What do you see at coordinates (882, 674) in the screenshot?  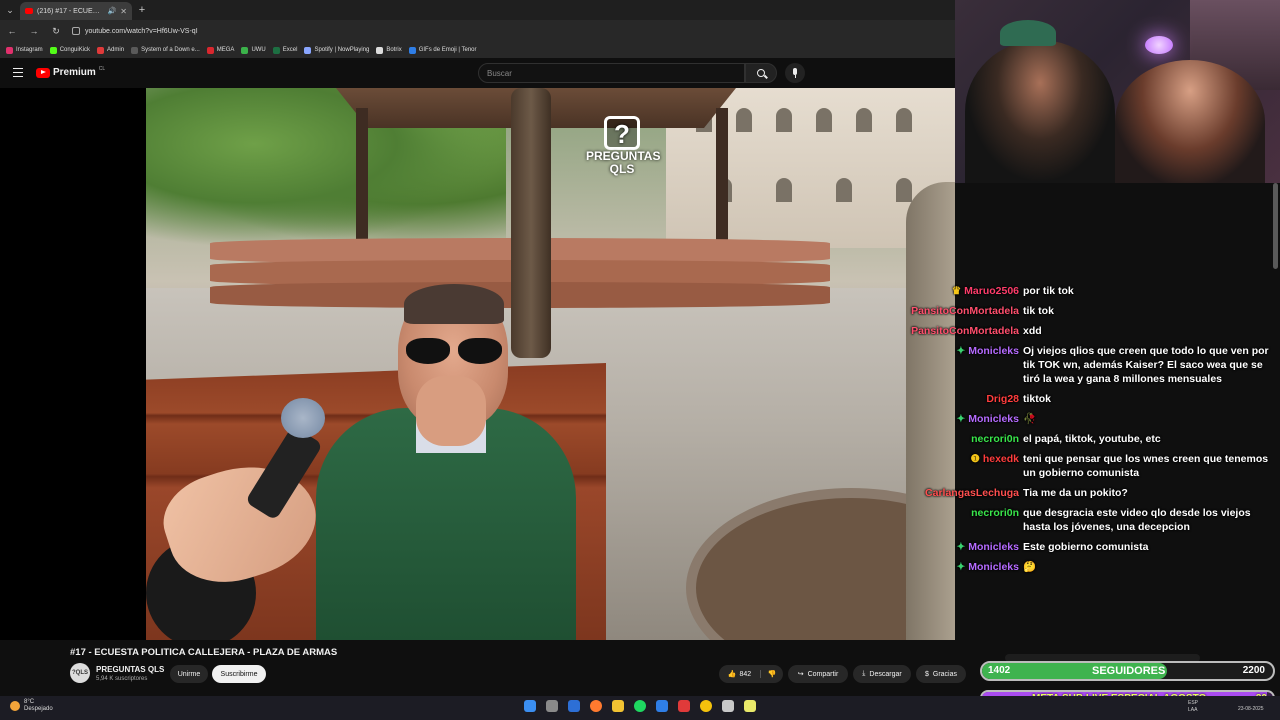 I see `download-button: ⤓ Descargar` at bounding box center [882, 674].